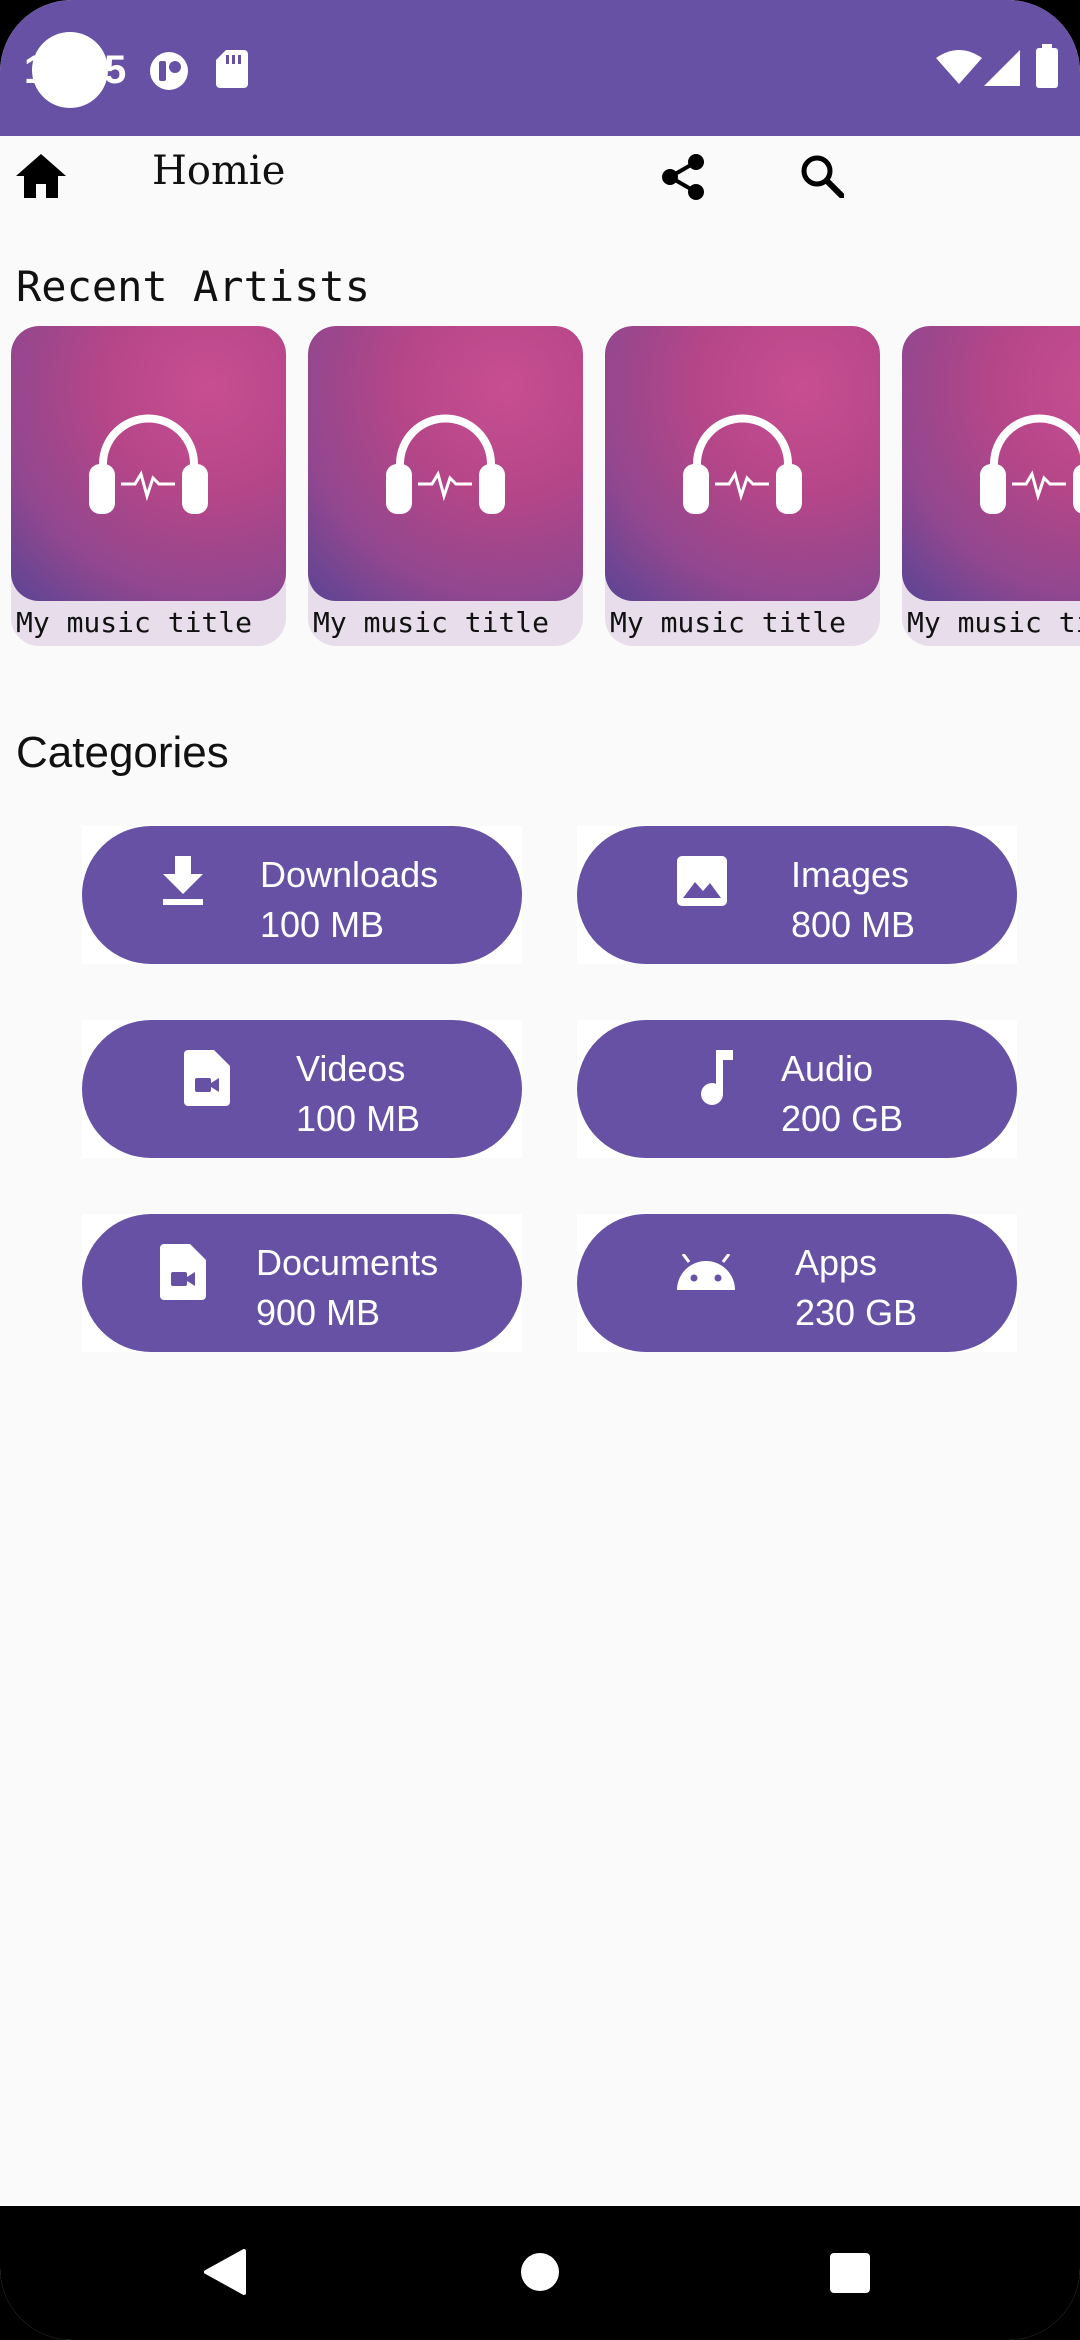 This screenshot has height=2340, width=1080. Describe the element at coordinates (41, 176) in the screenshot. I see `home-icon` at that location.